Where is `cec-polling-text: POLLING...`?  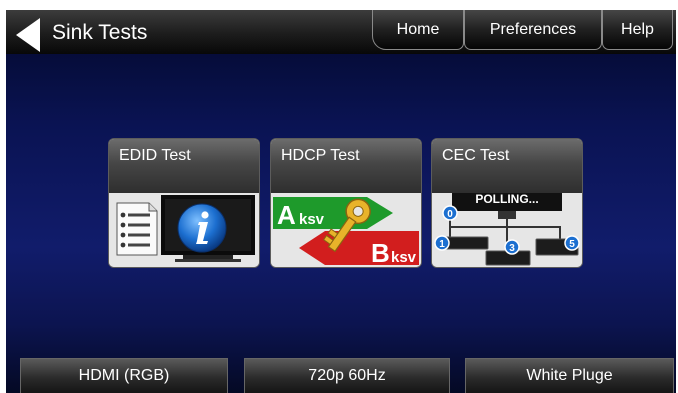
cec-polling-text: POLLING... is located at coordinates (506, 199).